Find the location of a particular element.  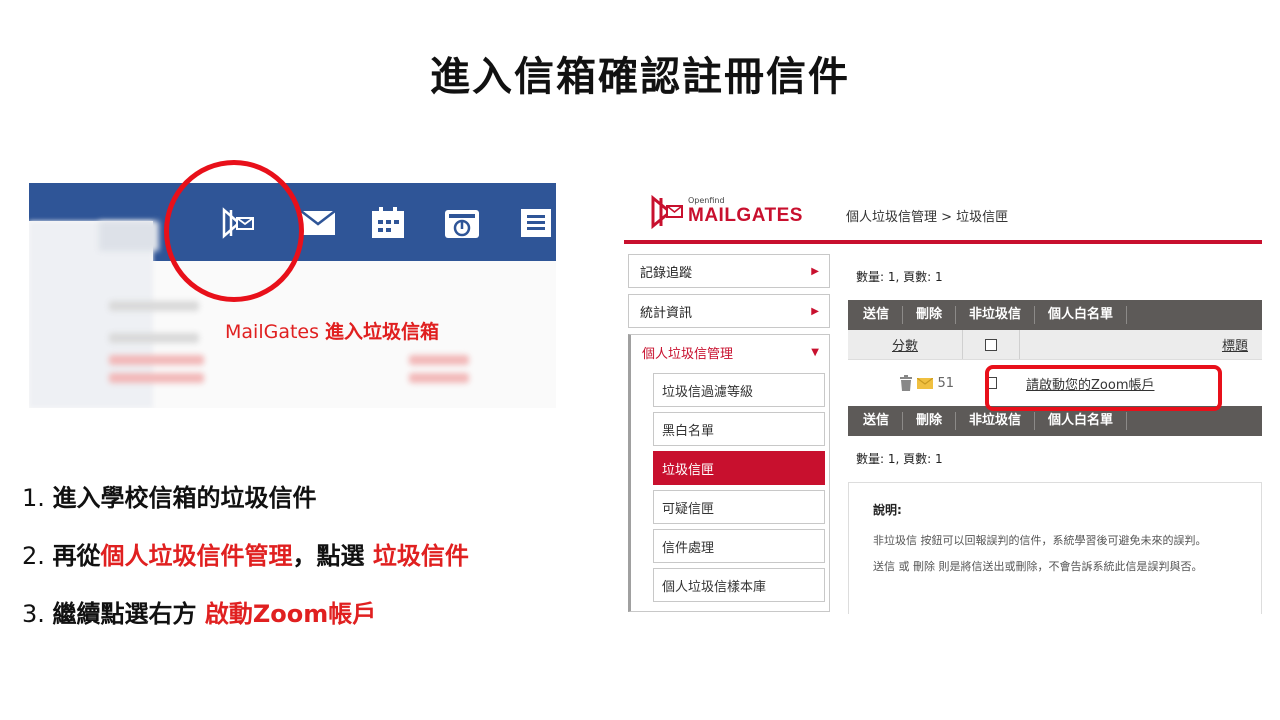

sidebar-item-personal-spam: 個人垃圾信管理 ▼ is located at coordinates (730, 352).